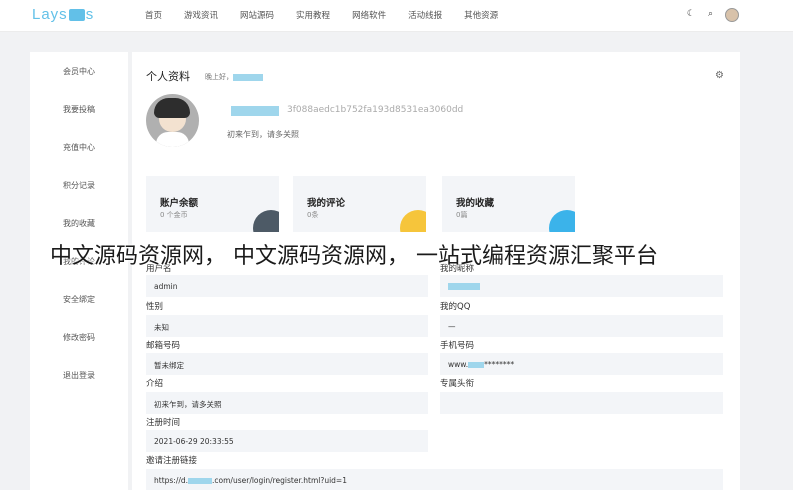 The width and height of the screenshot is (793, 490). Describe the element at coordinates (287, 326) in the screenshot. I see `gender-field: 未知` at that location.